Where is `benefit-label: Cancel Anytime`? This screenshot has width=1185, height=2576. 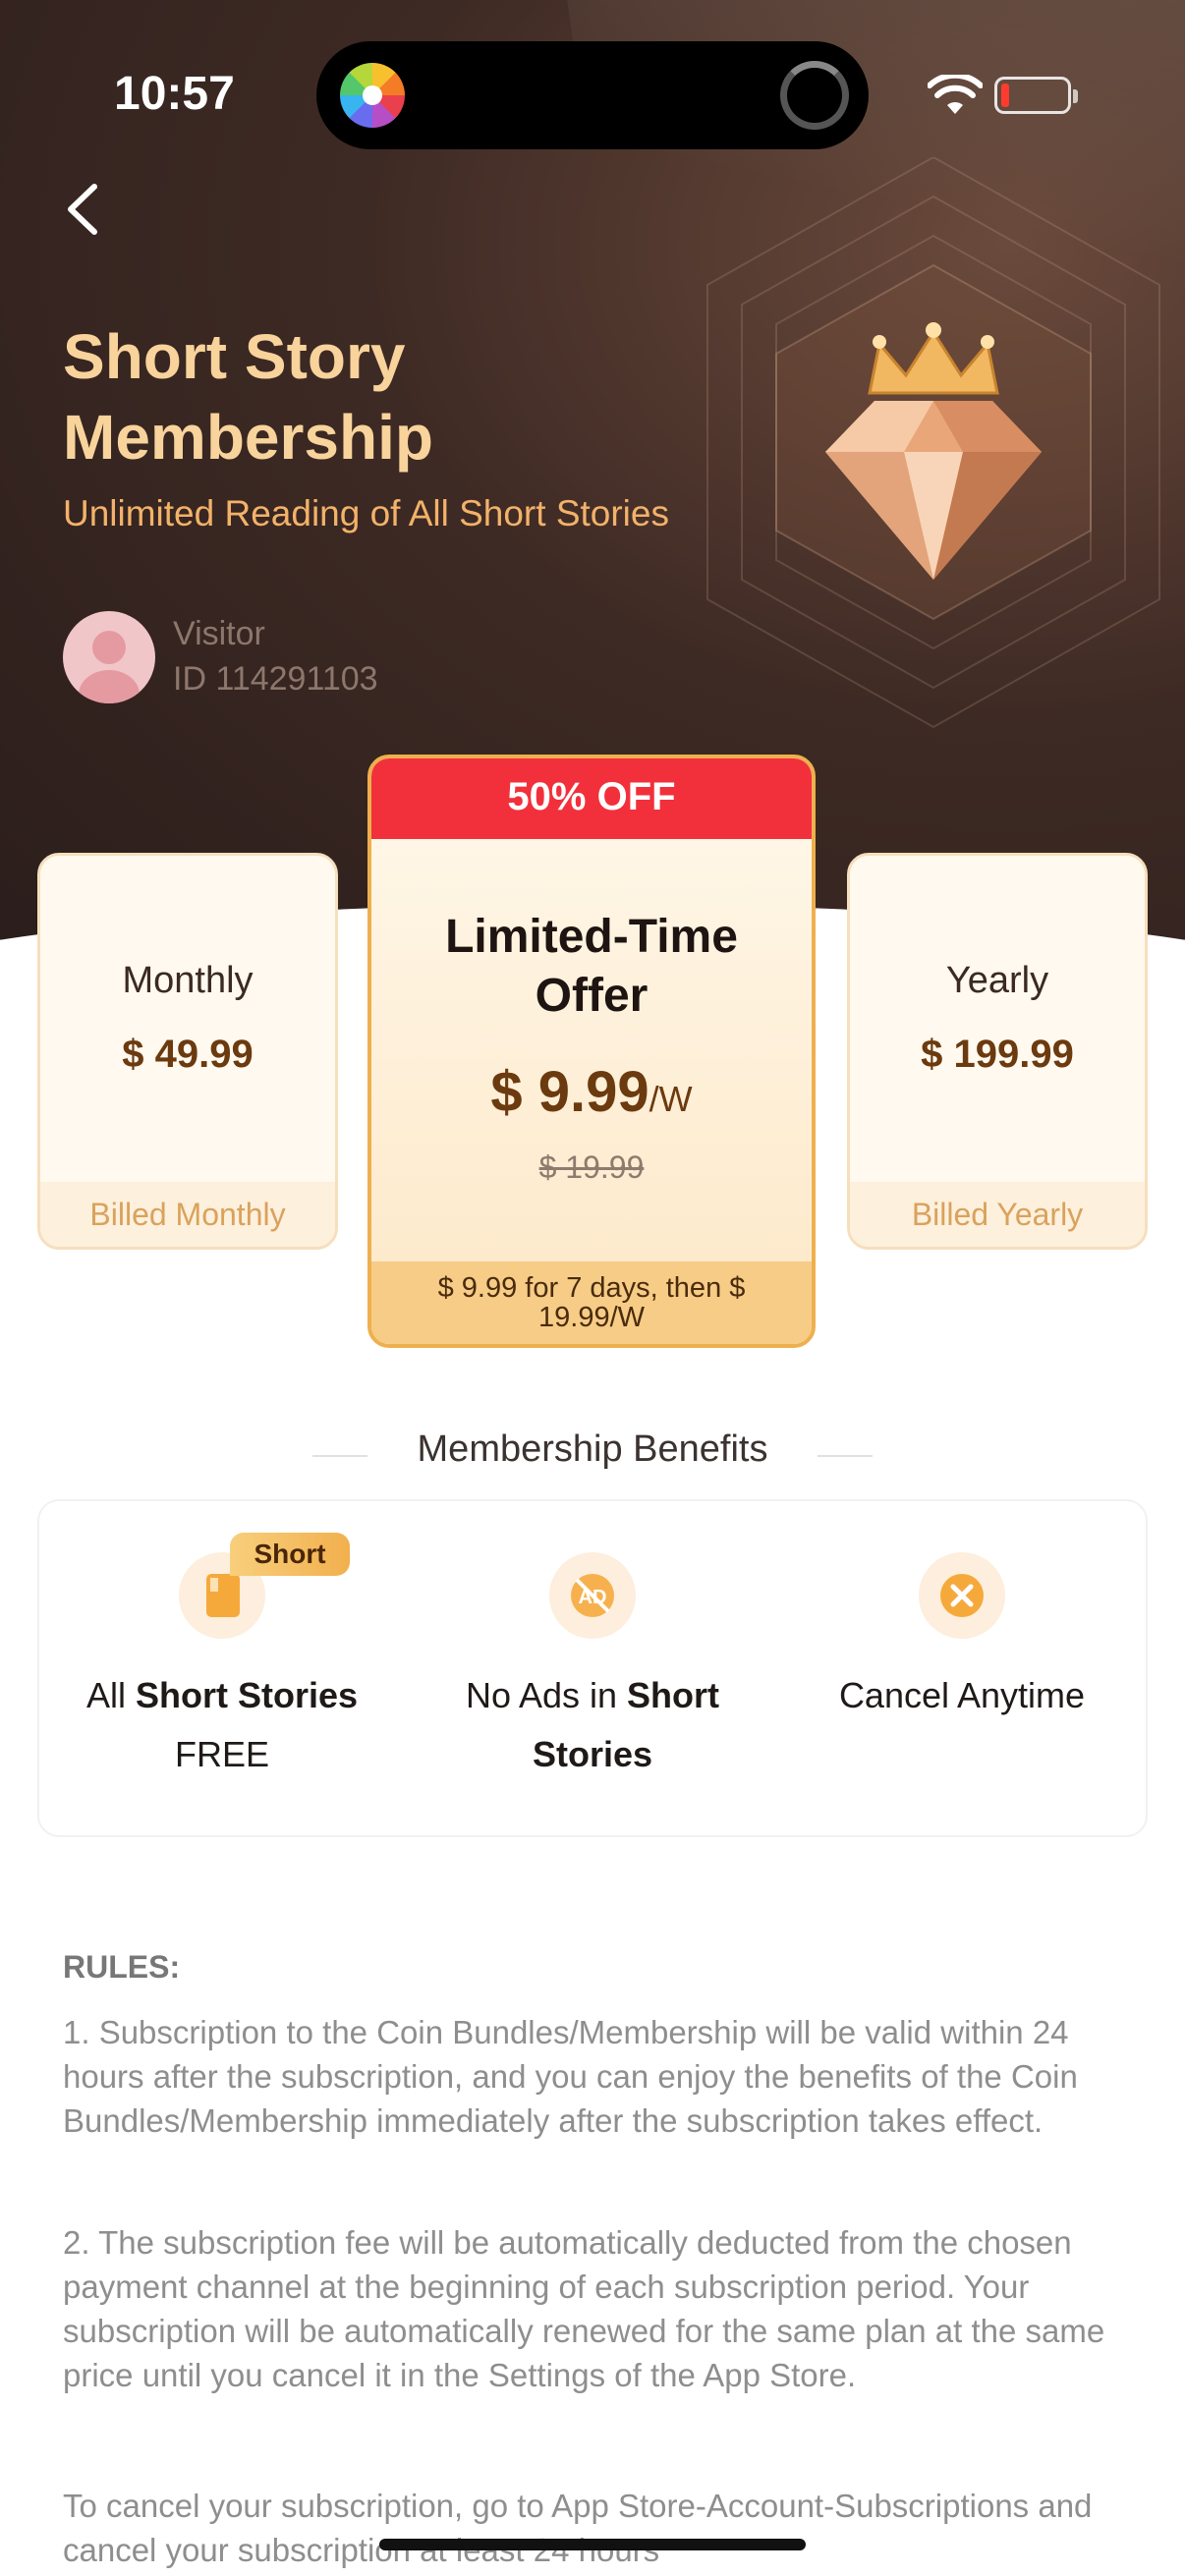 benefit-label: Cancel Anytime is located at coordinates (962, 1695).